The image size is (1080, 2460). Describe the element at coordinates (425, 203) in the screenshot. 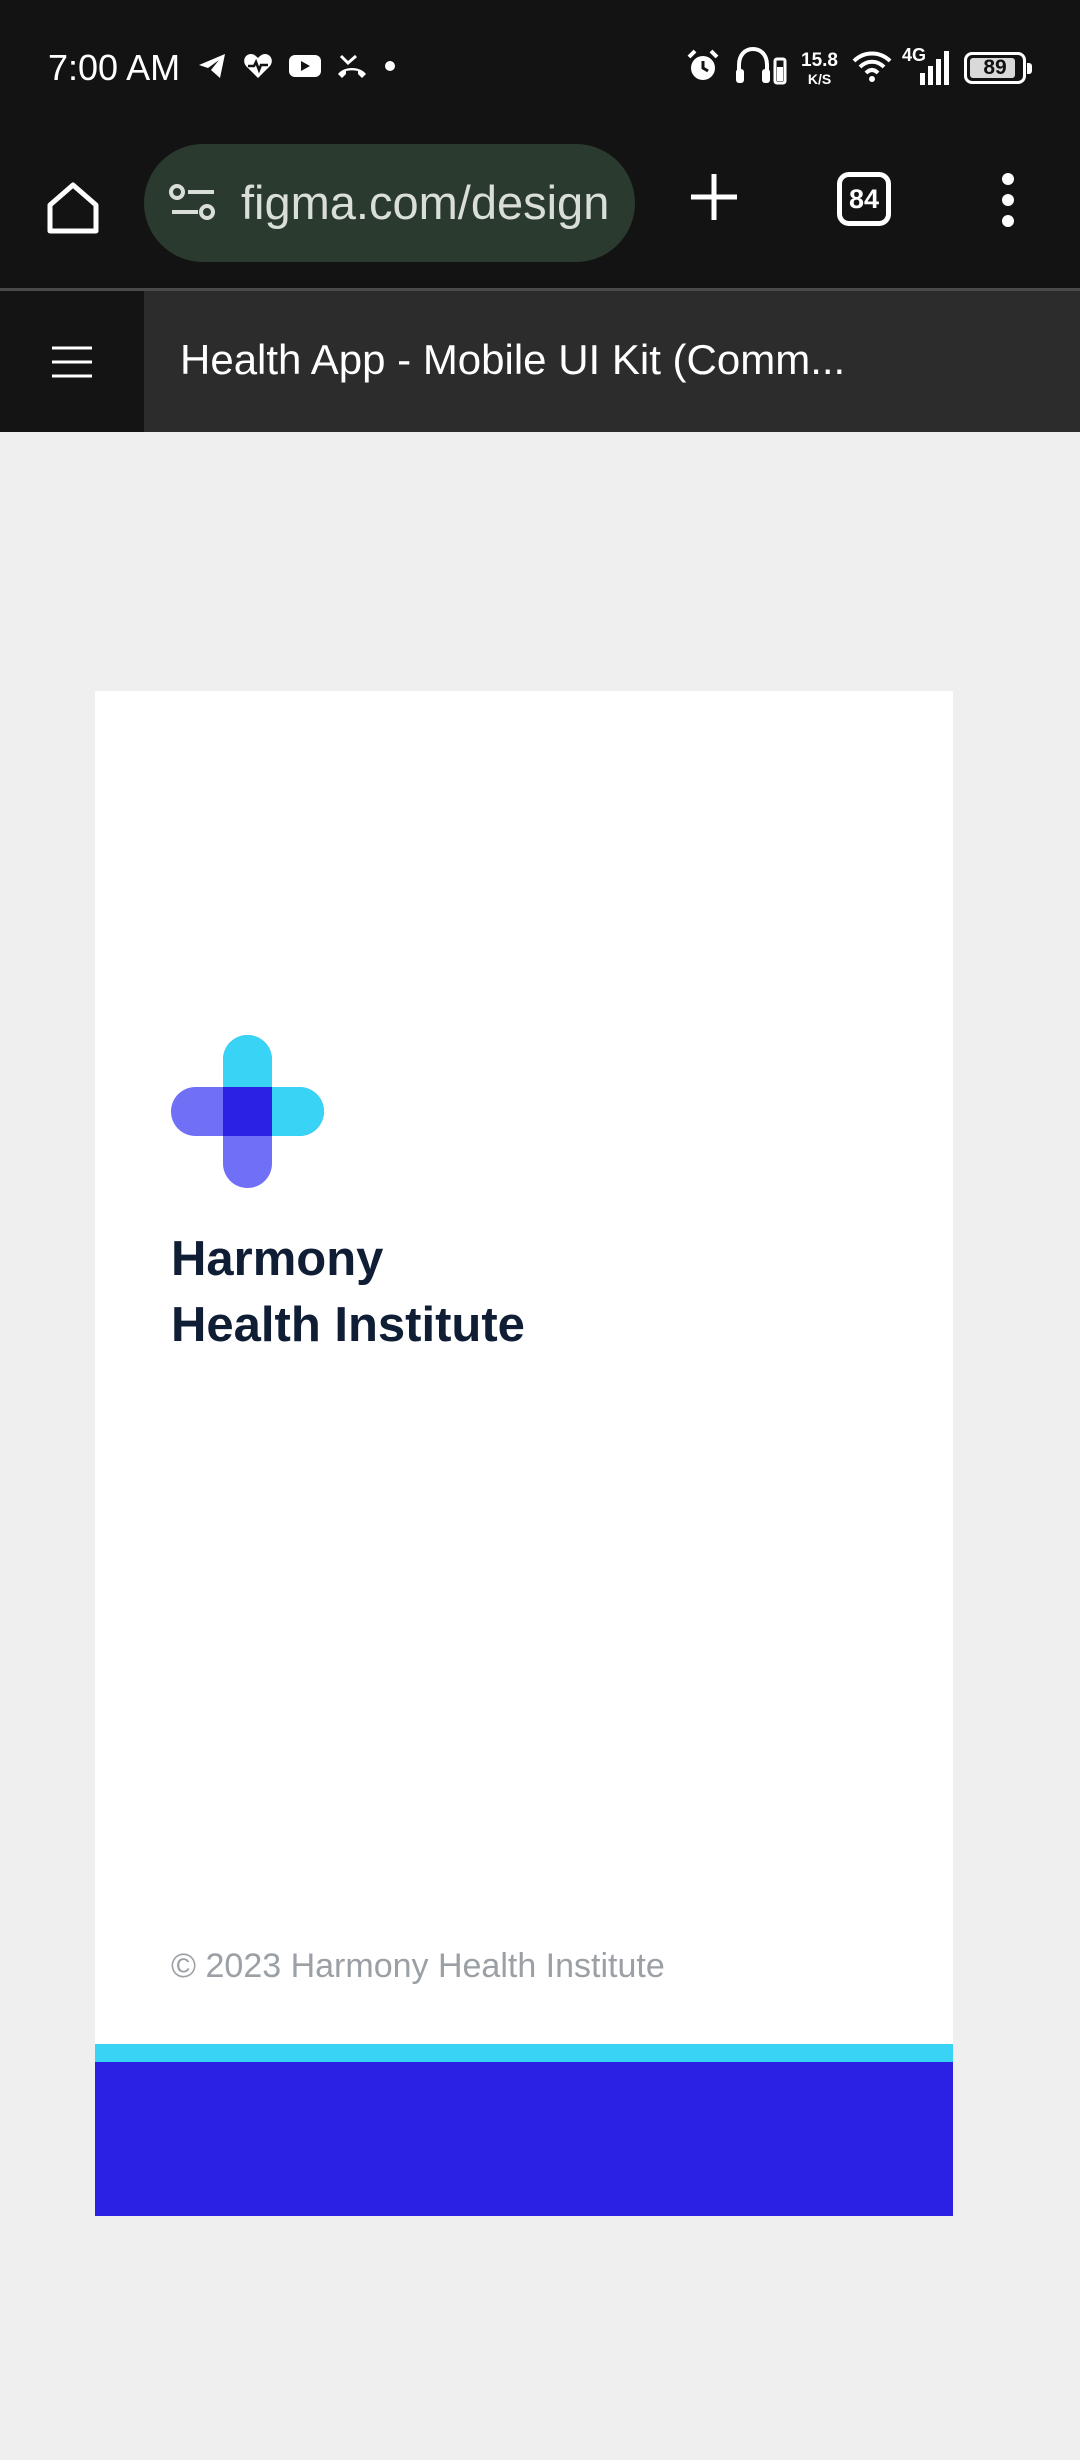

I see `url-text: figma.com/design` at that location.